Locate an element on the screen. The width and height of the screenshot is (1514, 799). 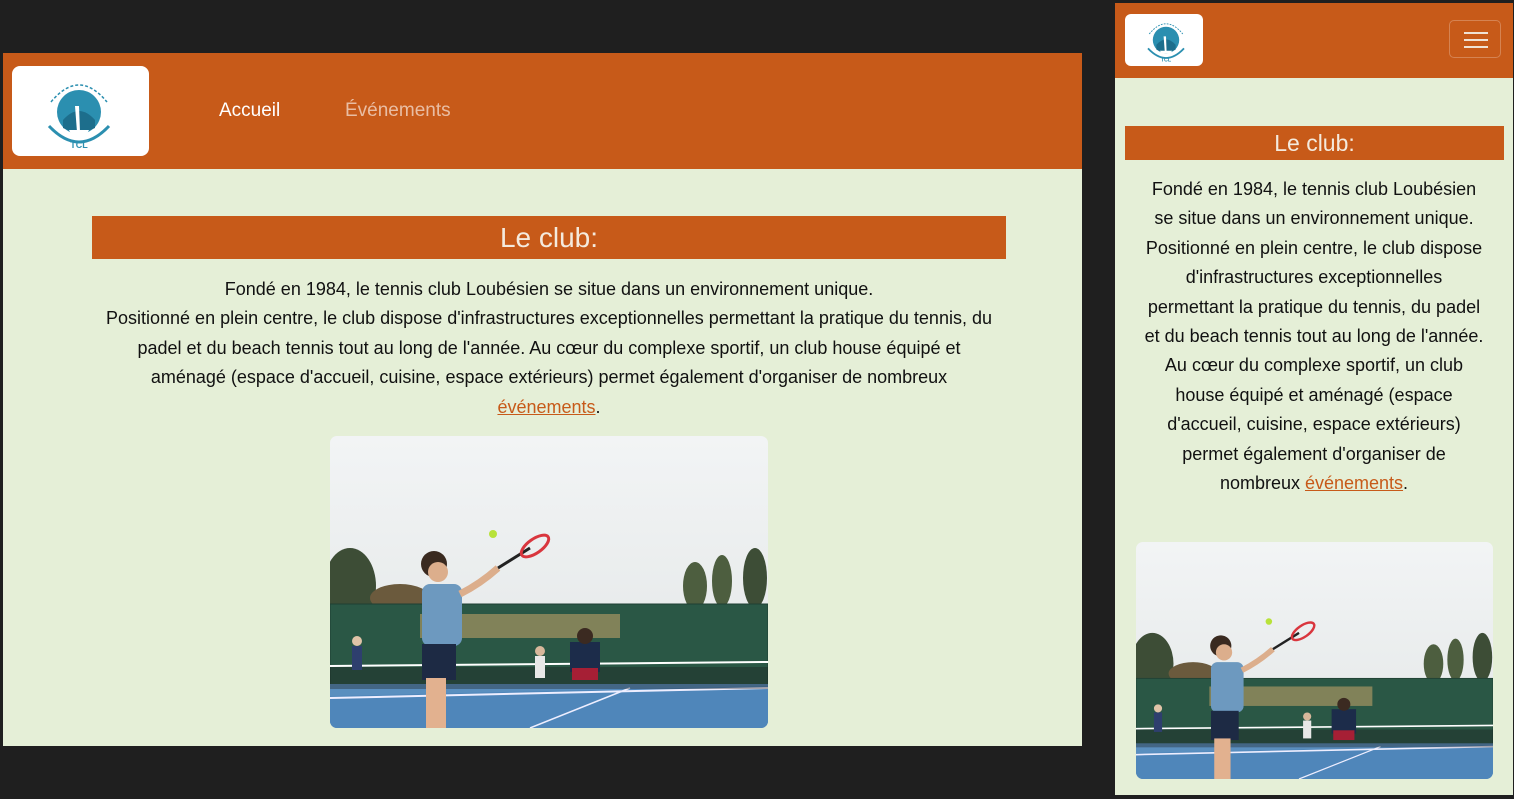
nav-link-evenements: Événements is located at coordinates (398, 111).